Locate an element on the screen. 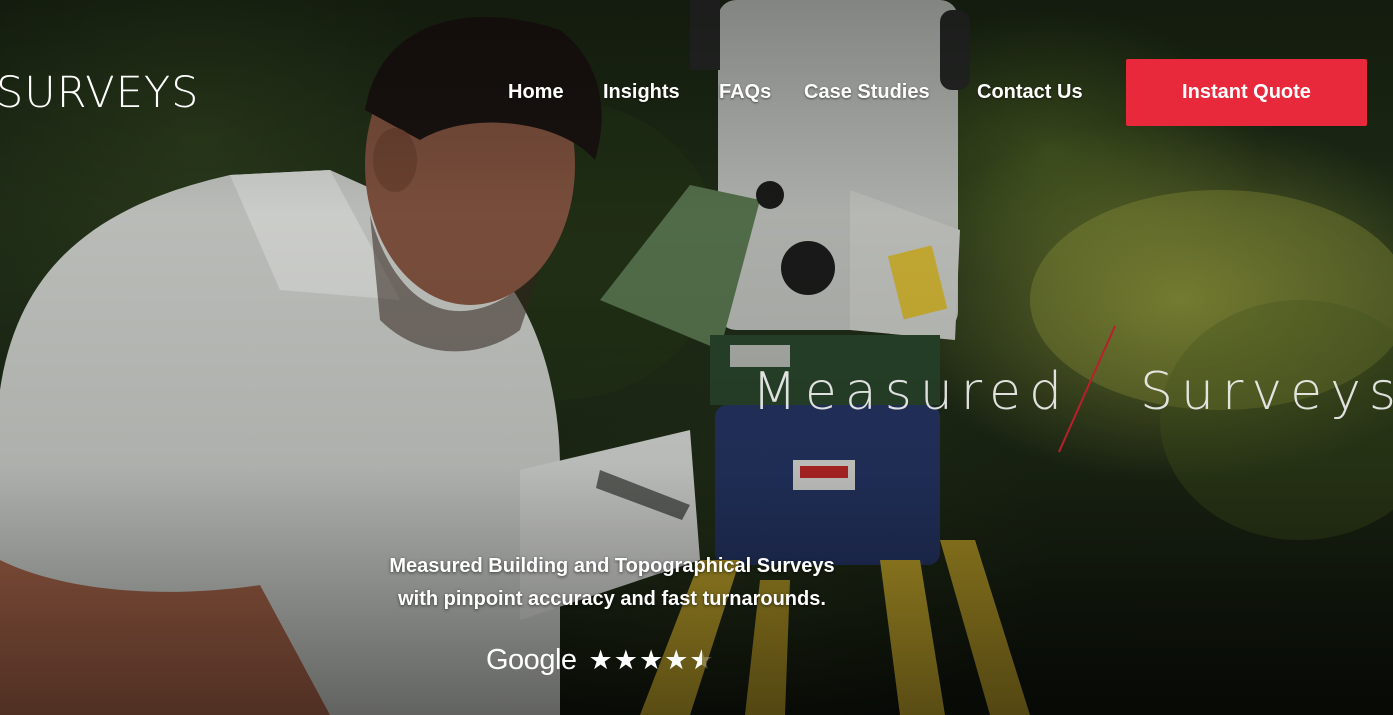  nav-item-insights: Insights is located at coordinates (661, 92).